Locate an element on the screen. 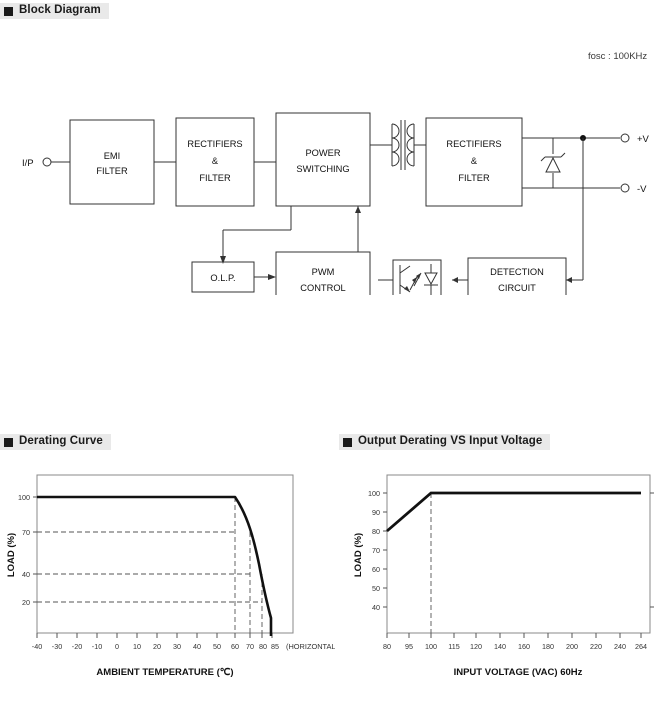  section-header-derating-curve: Derating Curve is located at coordinates (55, 442).